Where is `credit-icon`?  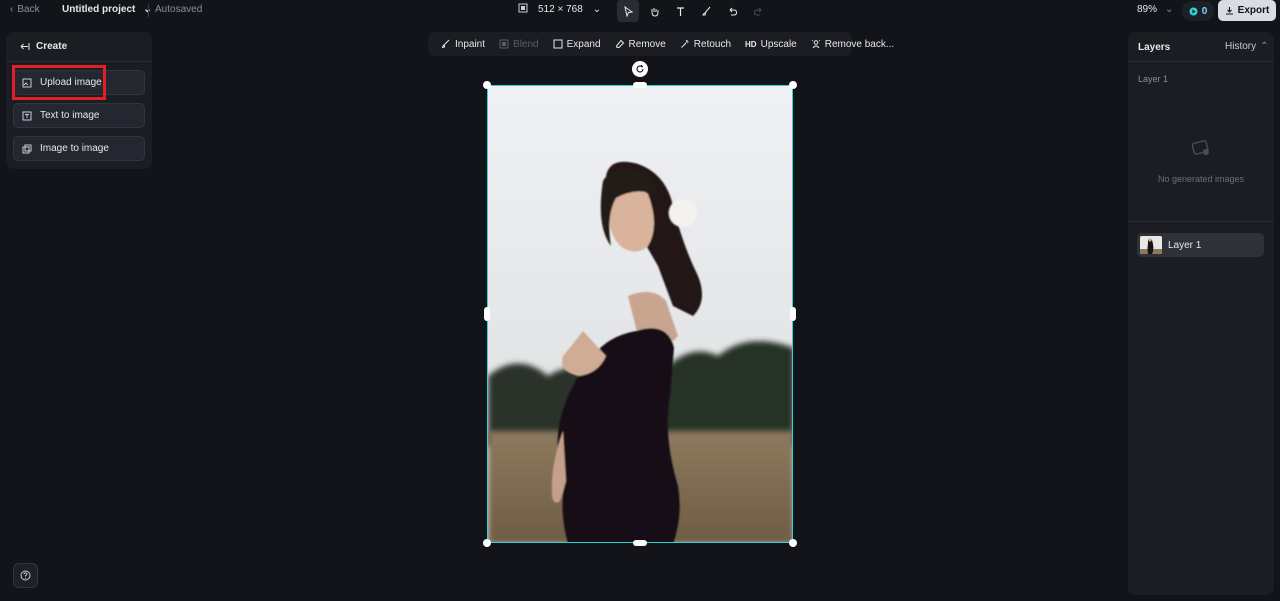 credit-icon is located at coordinates (1193, 11).